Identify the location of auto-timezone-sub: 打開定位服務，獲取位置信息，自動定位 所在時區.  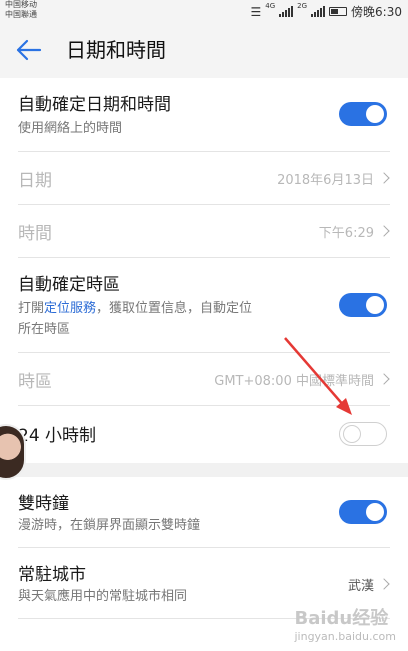
(178, 319).